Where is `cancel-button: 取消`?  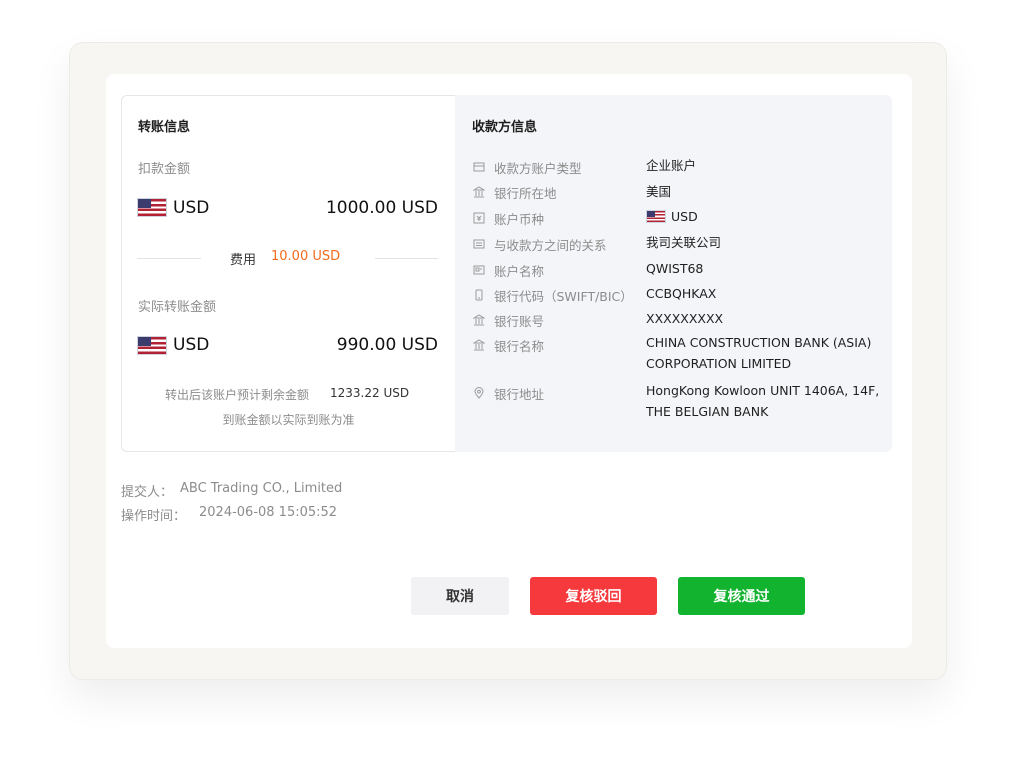
cancel-button: 取消 is located at coordinates (460, 596).